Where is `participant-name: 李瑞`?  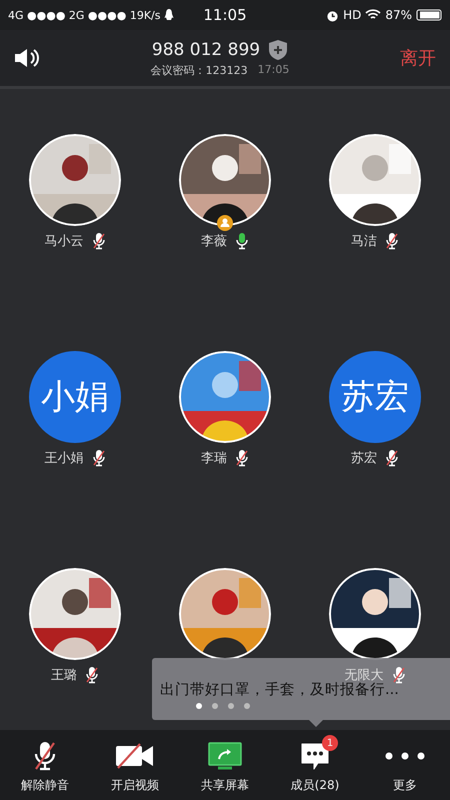
participant-name: 李瑞 is located at coordinates (214, 458).